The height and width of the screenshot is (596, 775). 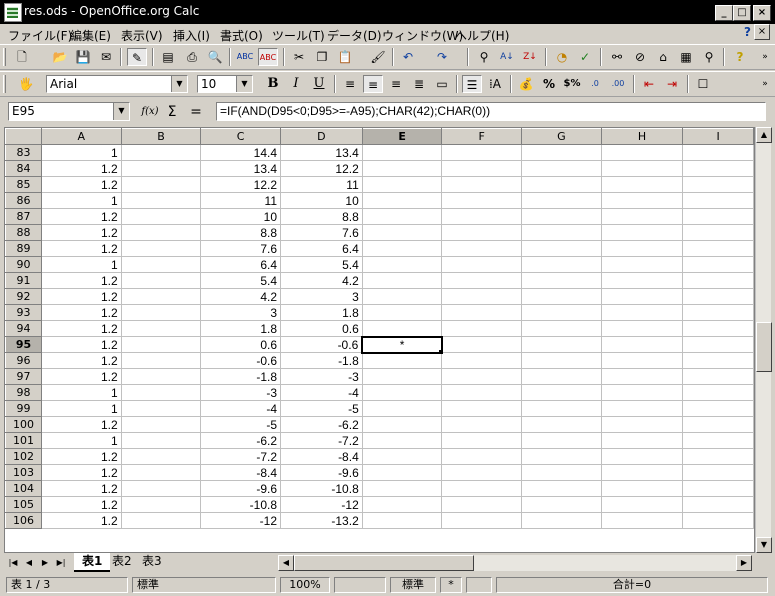 I want to click on scroll-right-button: ▶, so click(x=744, y=563).